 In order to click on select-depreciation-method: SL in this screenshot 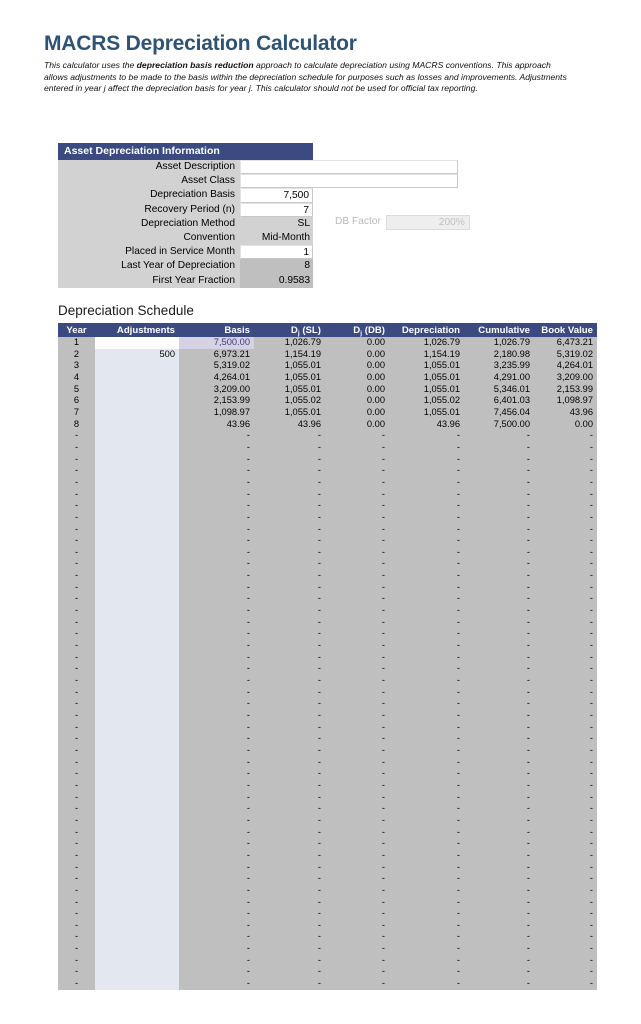, I will do `click(276, 223)`.